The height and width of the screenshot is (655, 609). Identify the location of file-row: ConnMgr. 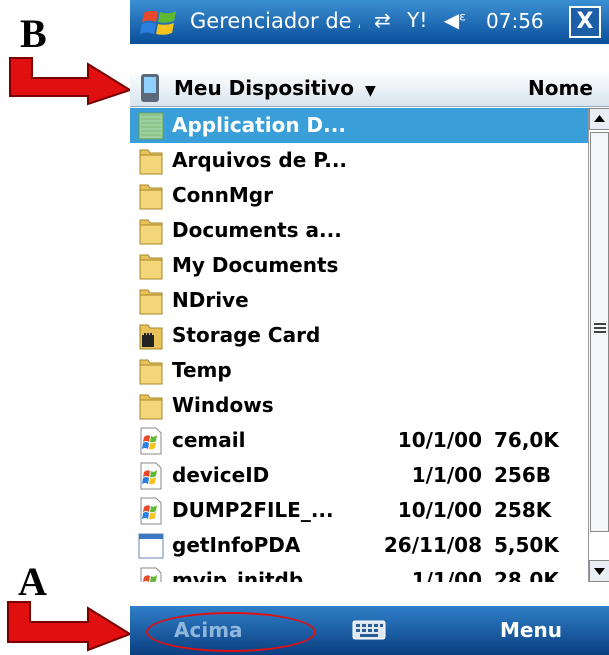
(359, 195).